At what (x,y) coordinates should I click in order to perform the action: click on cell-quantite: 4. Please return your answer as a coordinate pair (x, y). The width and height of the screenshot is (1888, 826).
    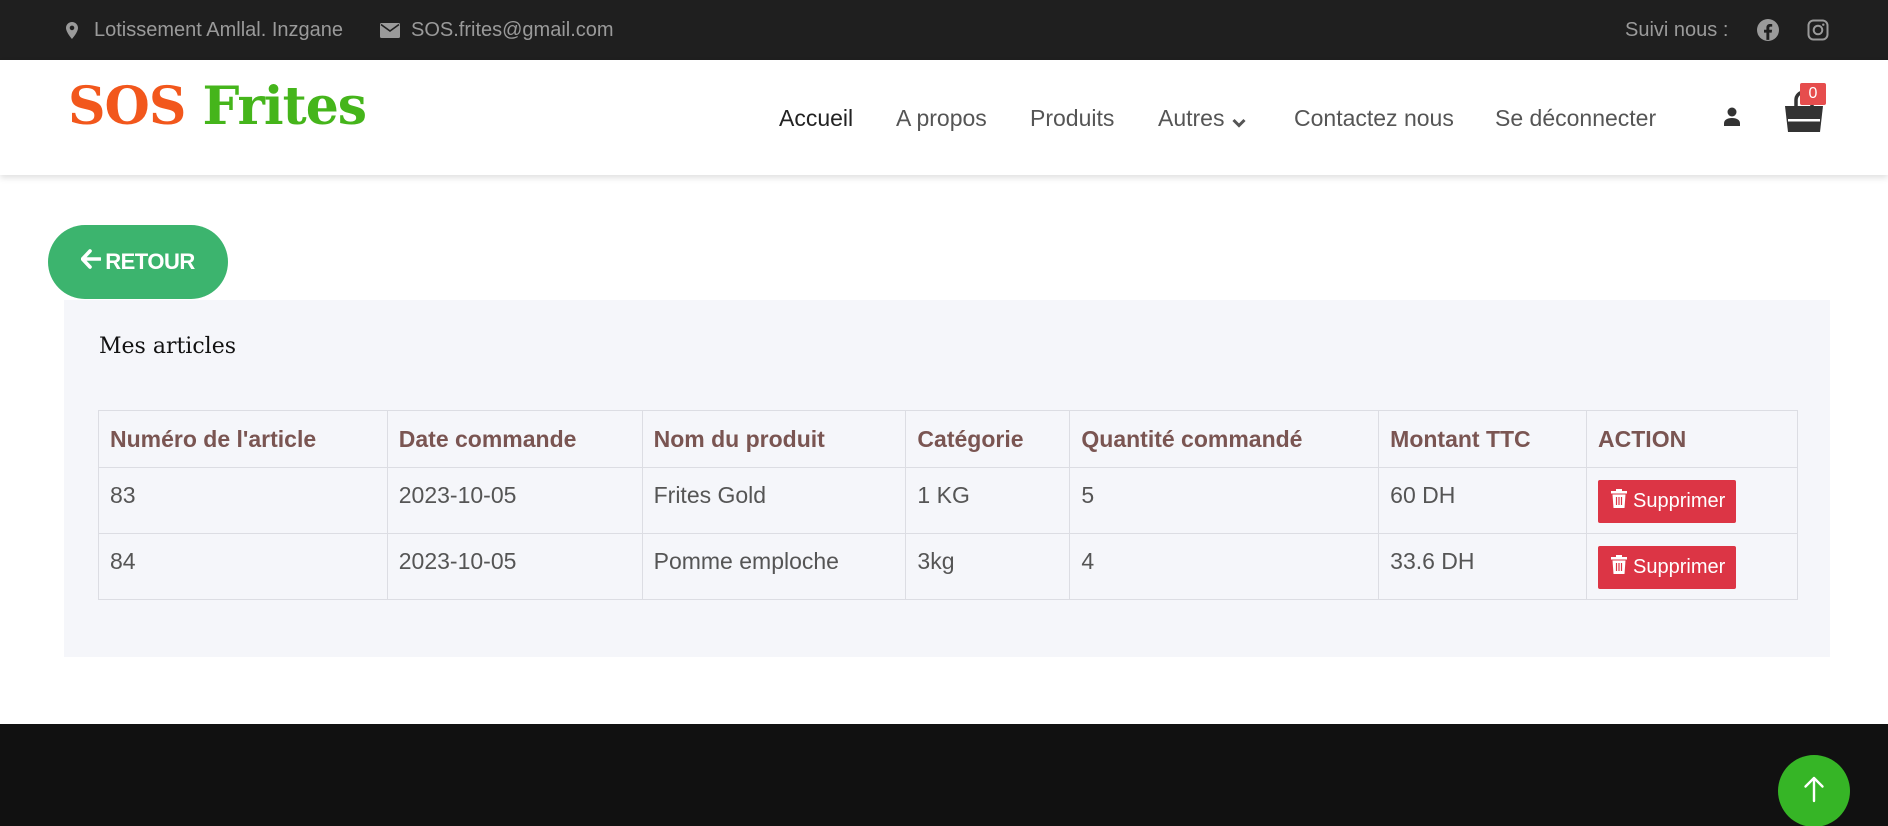
    Looking at the image, I should click on (1224, 566).